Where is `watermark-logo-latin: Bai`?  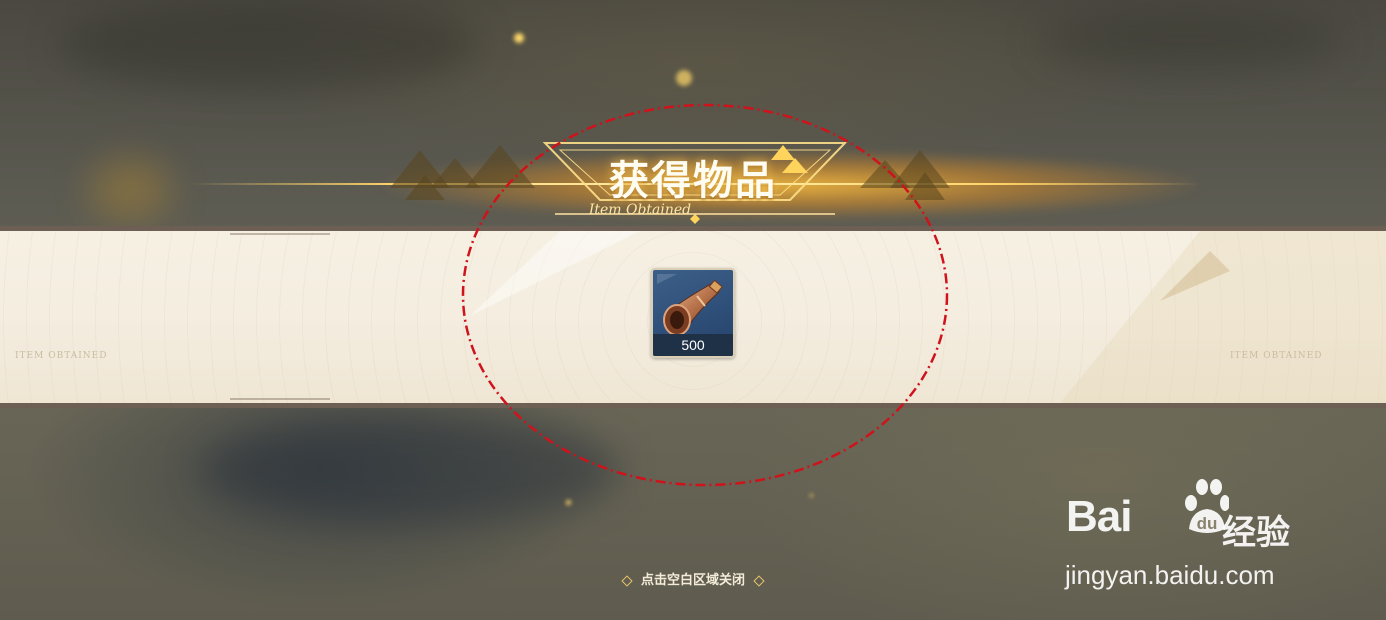
watermark-logo-latin: Bai is located at coordinates (1099, 516).